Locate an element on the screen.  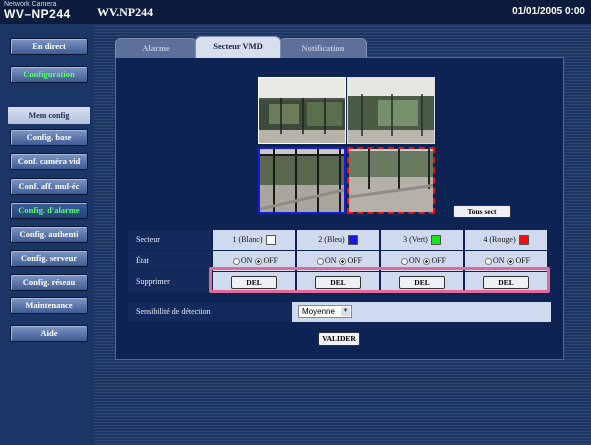
sidebar-item-alarm: Config. d'alarme is located at coordinates (49, 210).